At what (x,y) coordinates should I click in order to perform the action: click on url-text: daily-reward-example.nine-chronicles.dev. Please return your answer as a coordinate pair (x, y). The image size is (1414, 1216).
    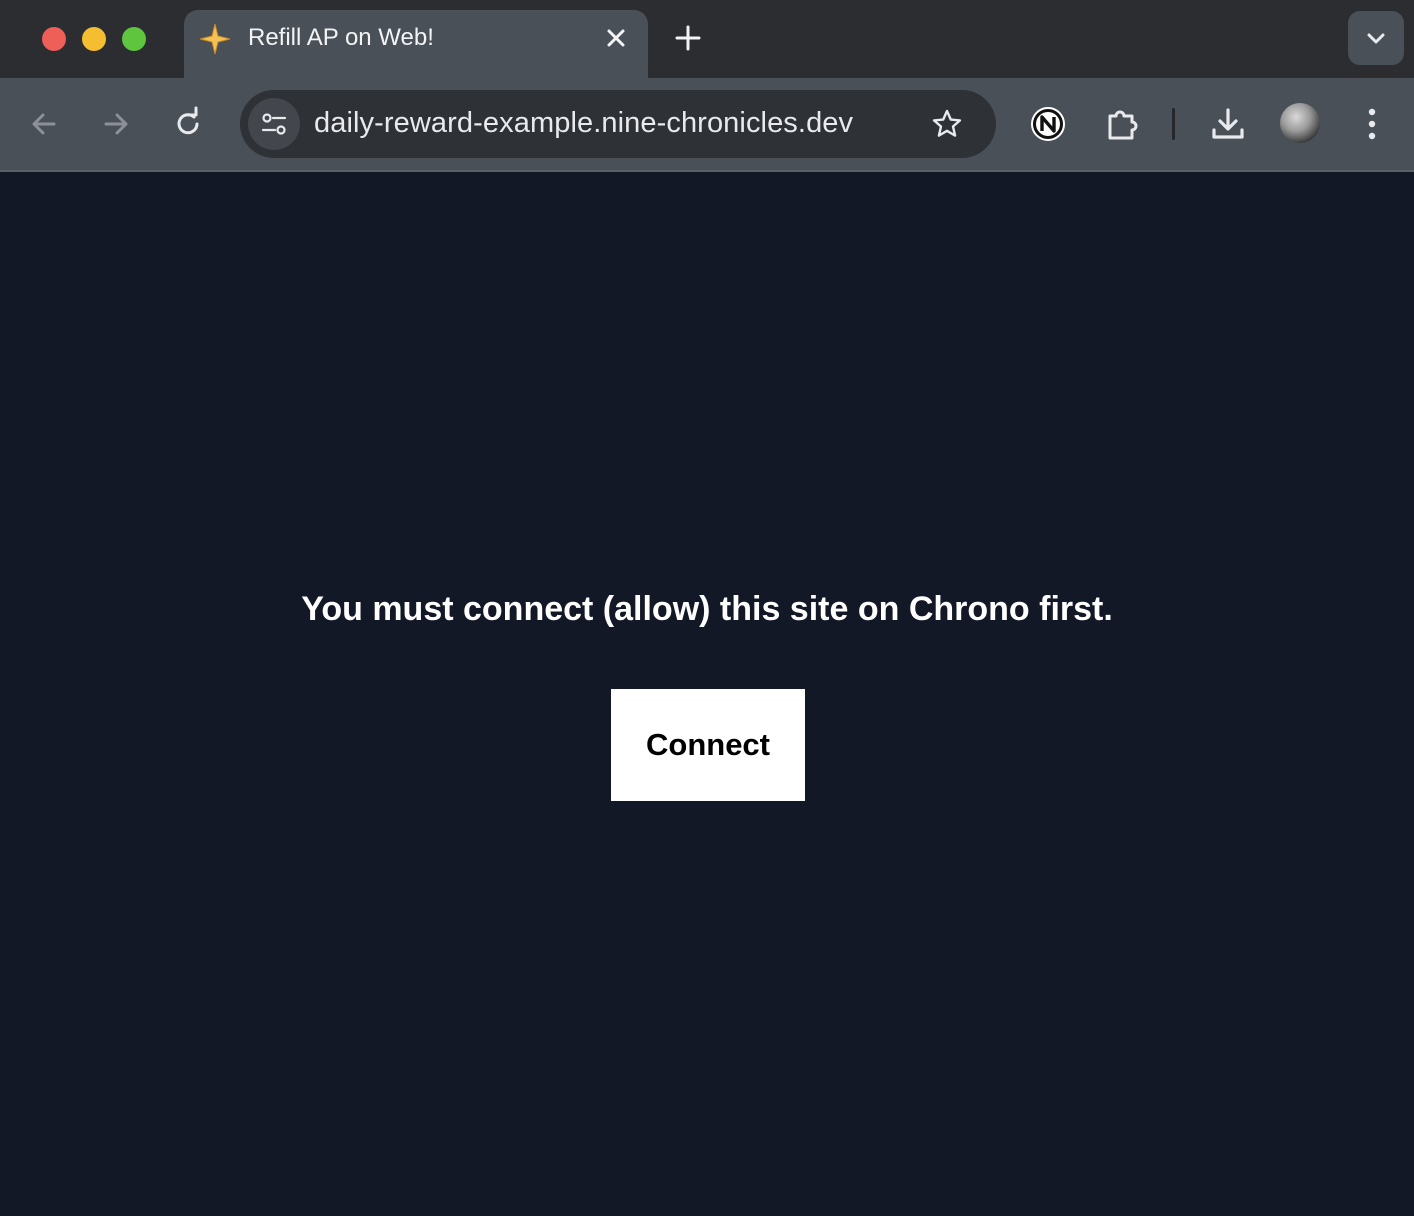
    Looking at the image, I should click on (583, 123).